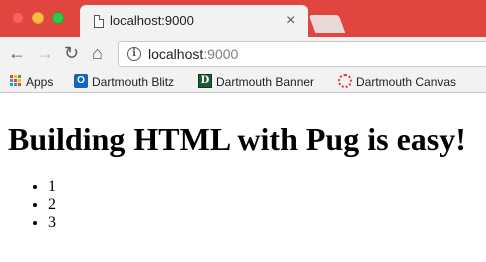 The image size is (486, 262). What do you see at coordinates (58, 18) in the screenshot?
I see `window-maximize-button` at bounding box center [58, 18].